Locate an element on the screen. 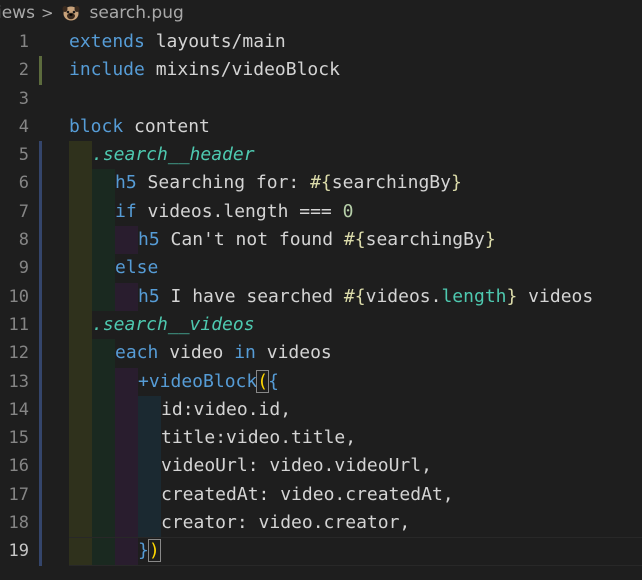 Image resolution: width=642 pixels, height=580 pixels. code-line: 16 videoUrl: video.videoUrl, is located at coordinates (321, 466).